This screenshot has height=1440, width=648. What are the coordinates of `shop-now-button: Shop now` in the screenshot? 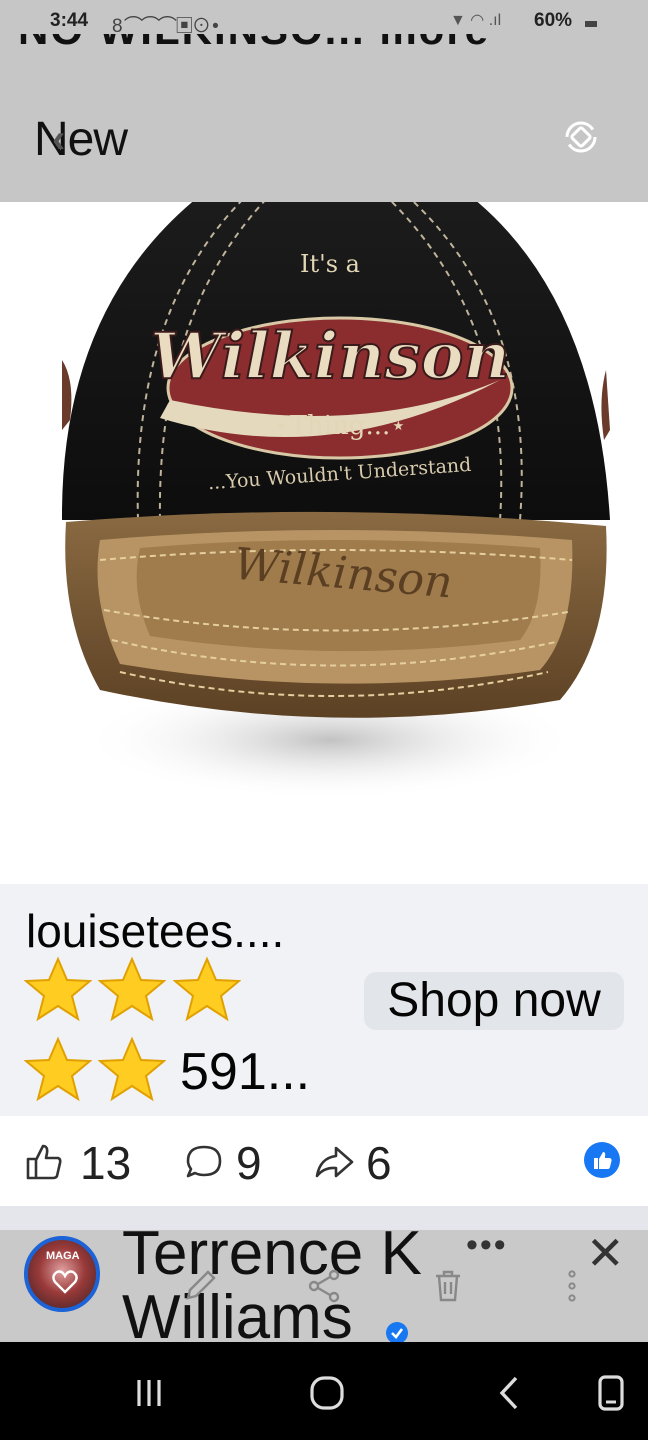 It's located at (494, 1001).